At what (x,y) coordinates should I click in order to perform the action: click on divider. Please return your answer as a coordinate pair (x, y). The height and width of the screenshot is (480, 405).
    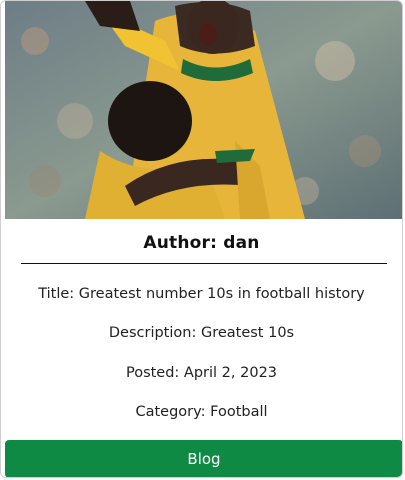
    Looking at the image, I should click on (204, 263).